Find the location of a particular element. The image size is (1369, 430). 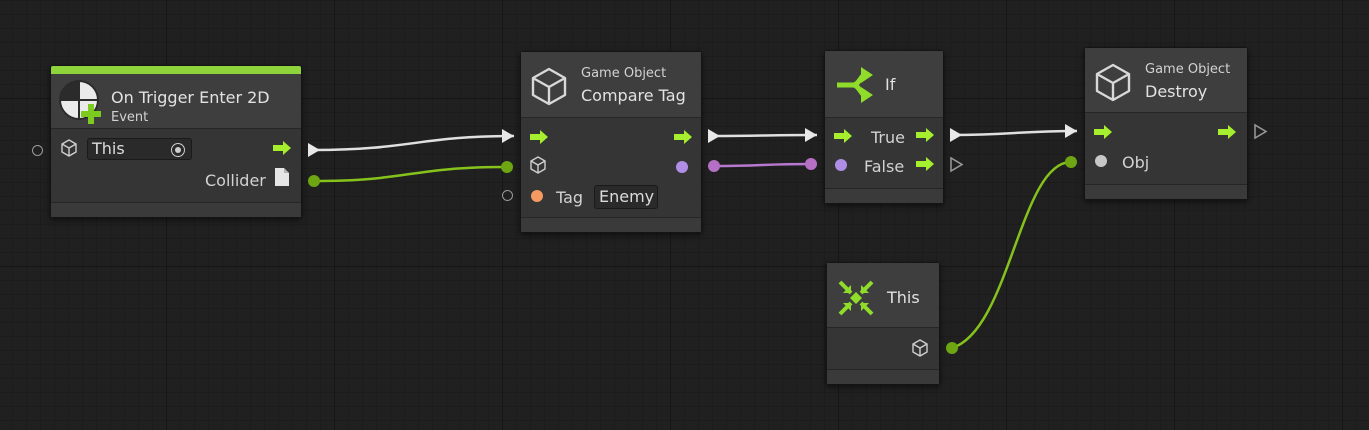

target-input-port is located at coordinates (37, 150).